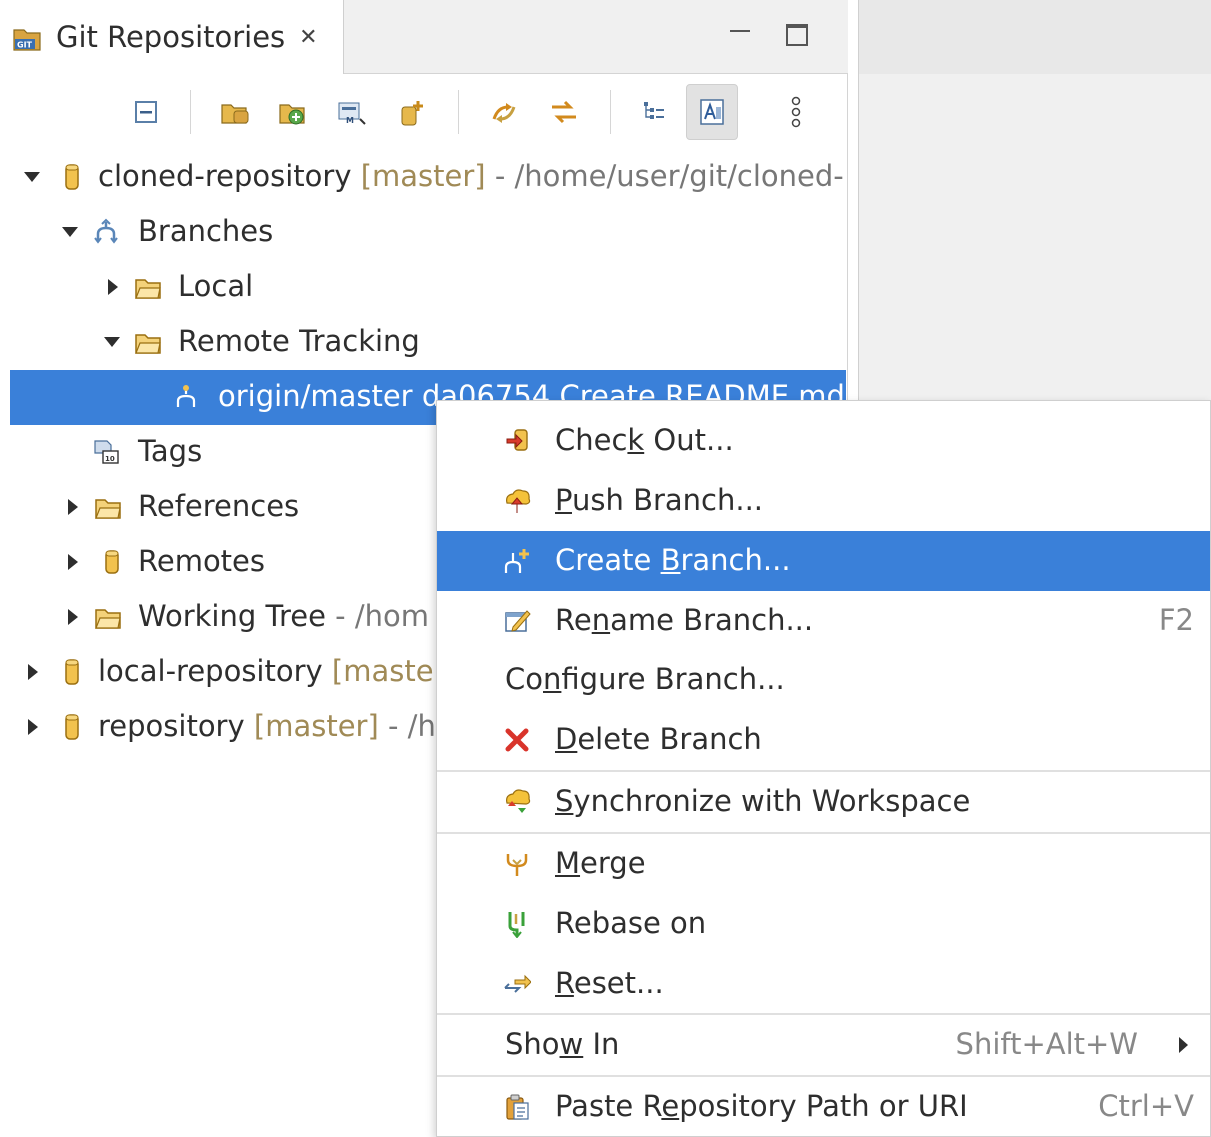 Image resolution: width=1211 pixels, height=1137 pixels. What do you see at coordinates (424, 37) in the screenshot?
I see `view-tab-bar: GIT Git Repositories ✕` at bounding box center [424, 37].